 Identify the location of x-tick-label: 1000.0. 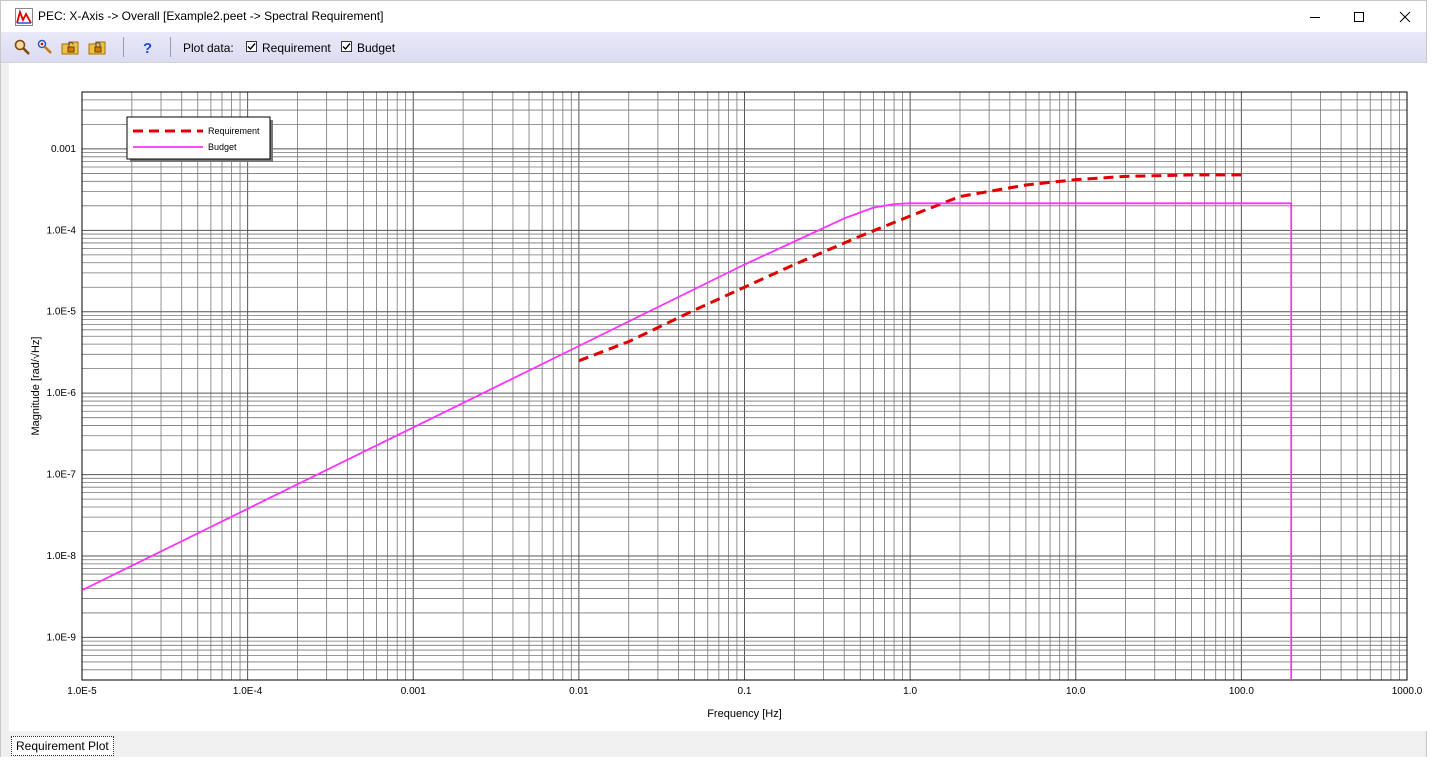
(1407, 691).